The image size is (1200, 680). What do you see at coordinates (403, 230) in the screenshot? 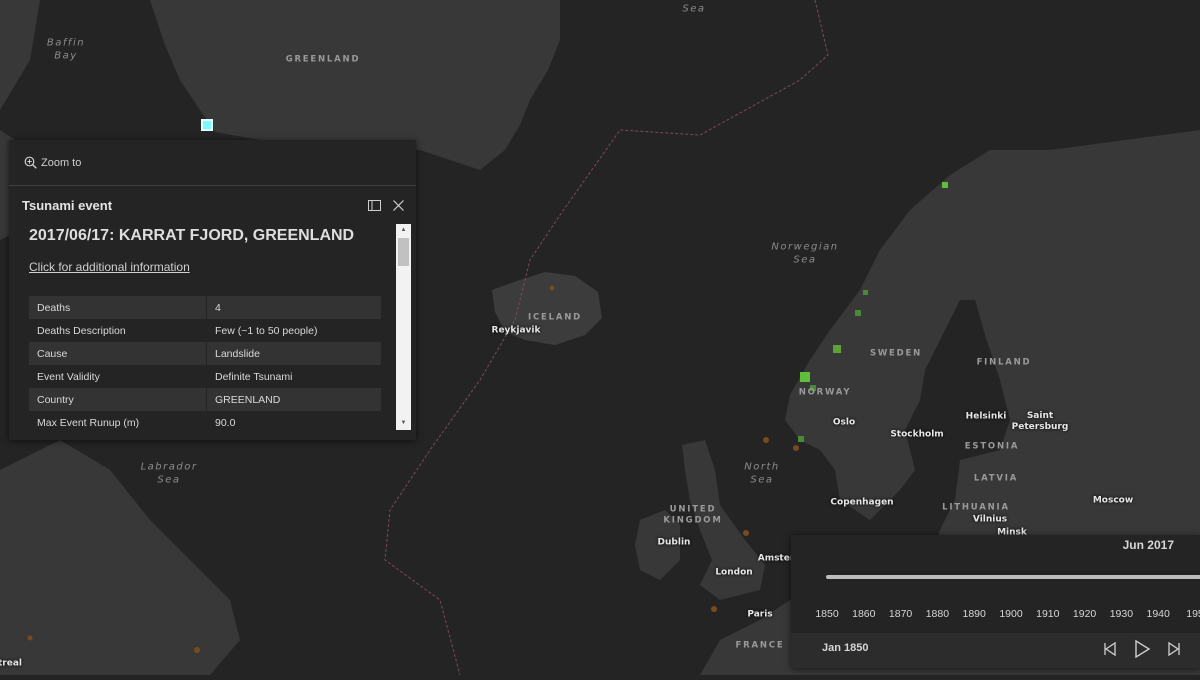
I see `scroll-up-arrow: ▲` at bounding box center [403, 230].